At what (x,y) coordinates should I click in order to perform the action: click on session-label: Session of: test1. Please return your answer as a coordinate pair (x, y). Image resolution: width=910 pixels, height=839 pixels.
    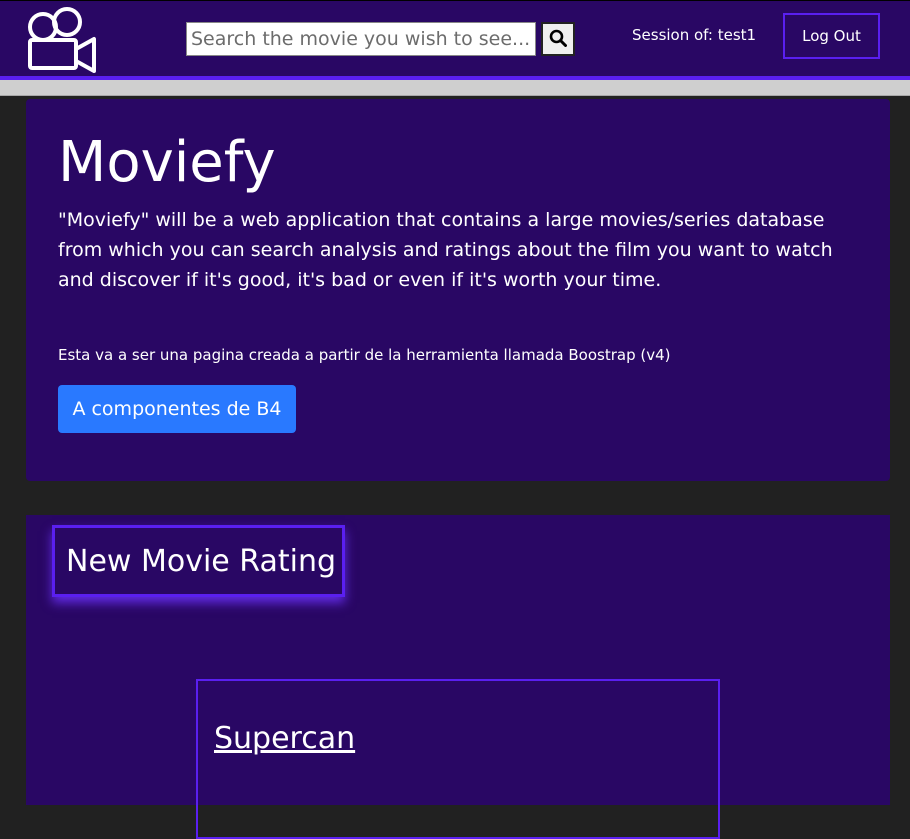
    Looking at the image, I should click on (694, 35).